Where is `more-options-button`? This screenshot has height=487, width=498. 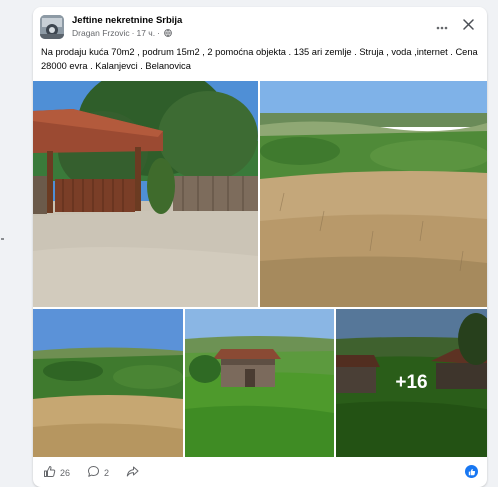
more-options-button is located at coordinates (442, 26).